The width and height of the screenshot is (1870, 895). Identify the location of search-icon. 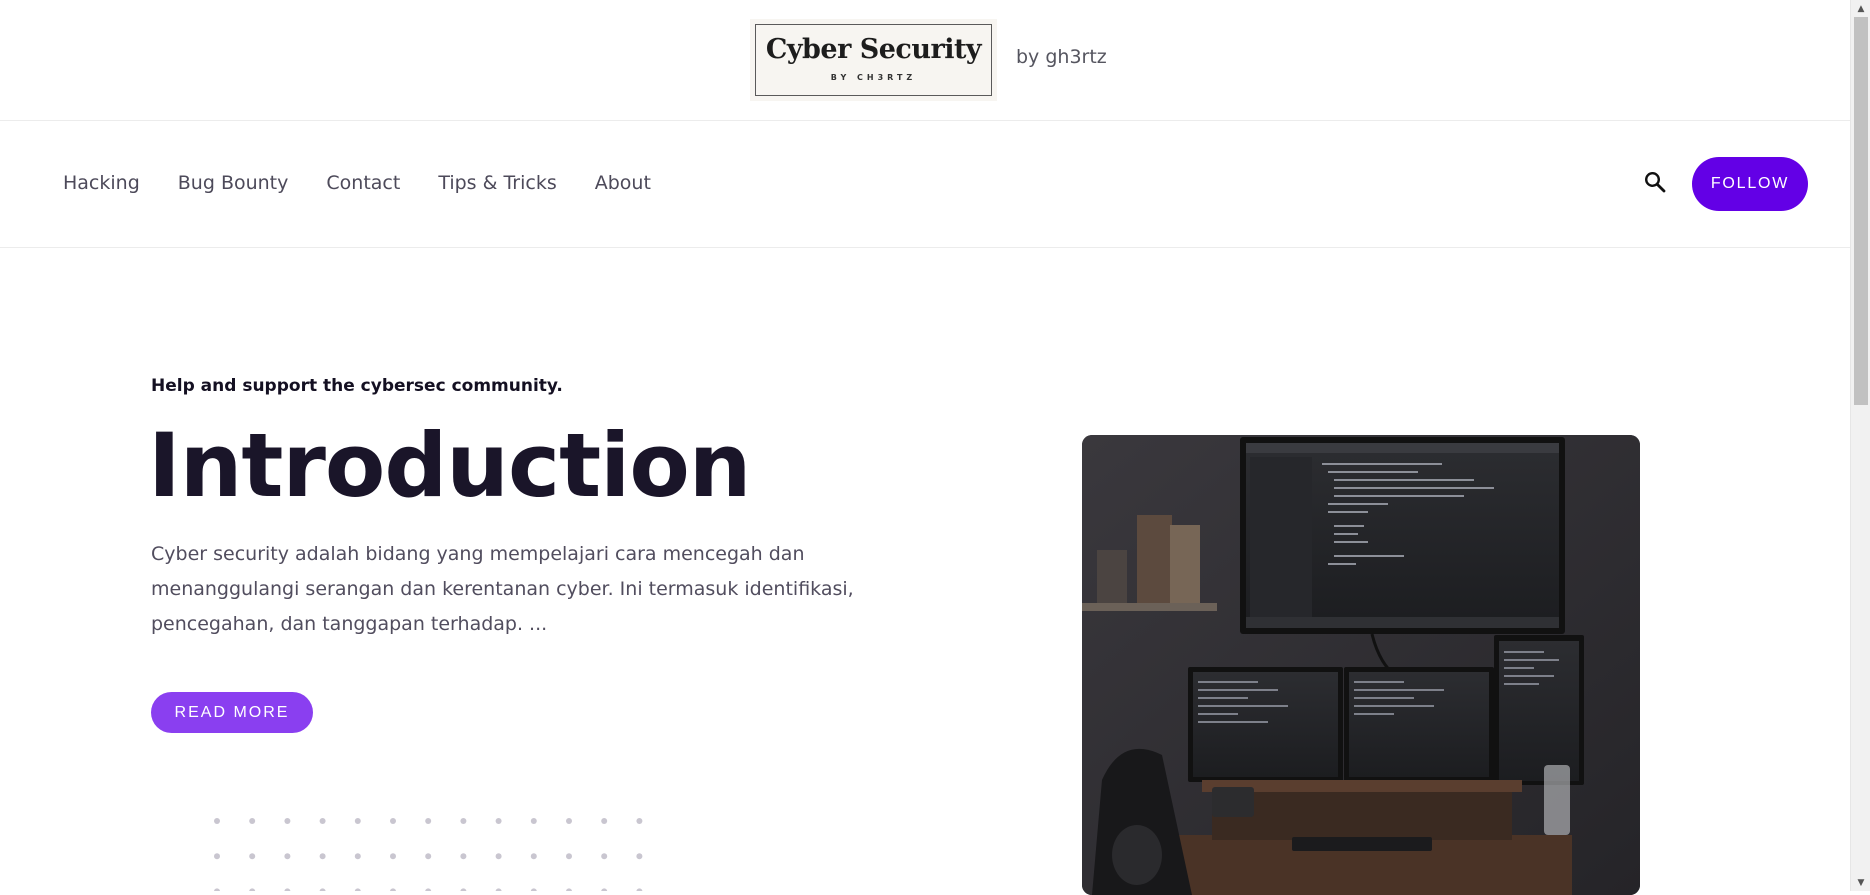
(1655, 182).